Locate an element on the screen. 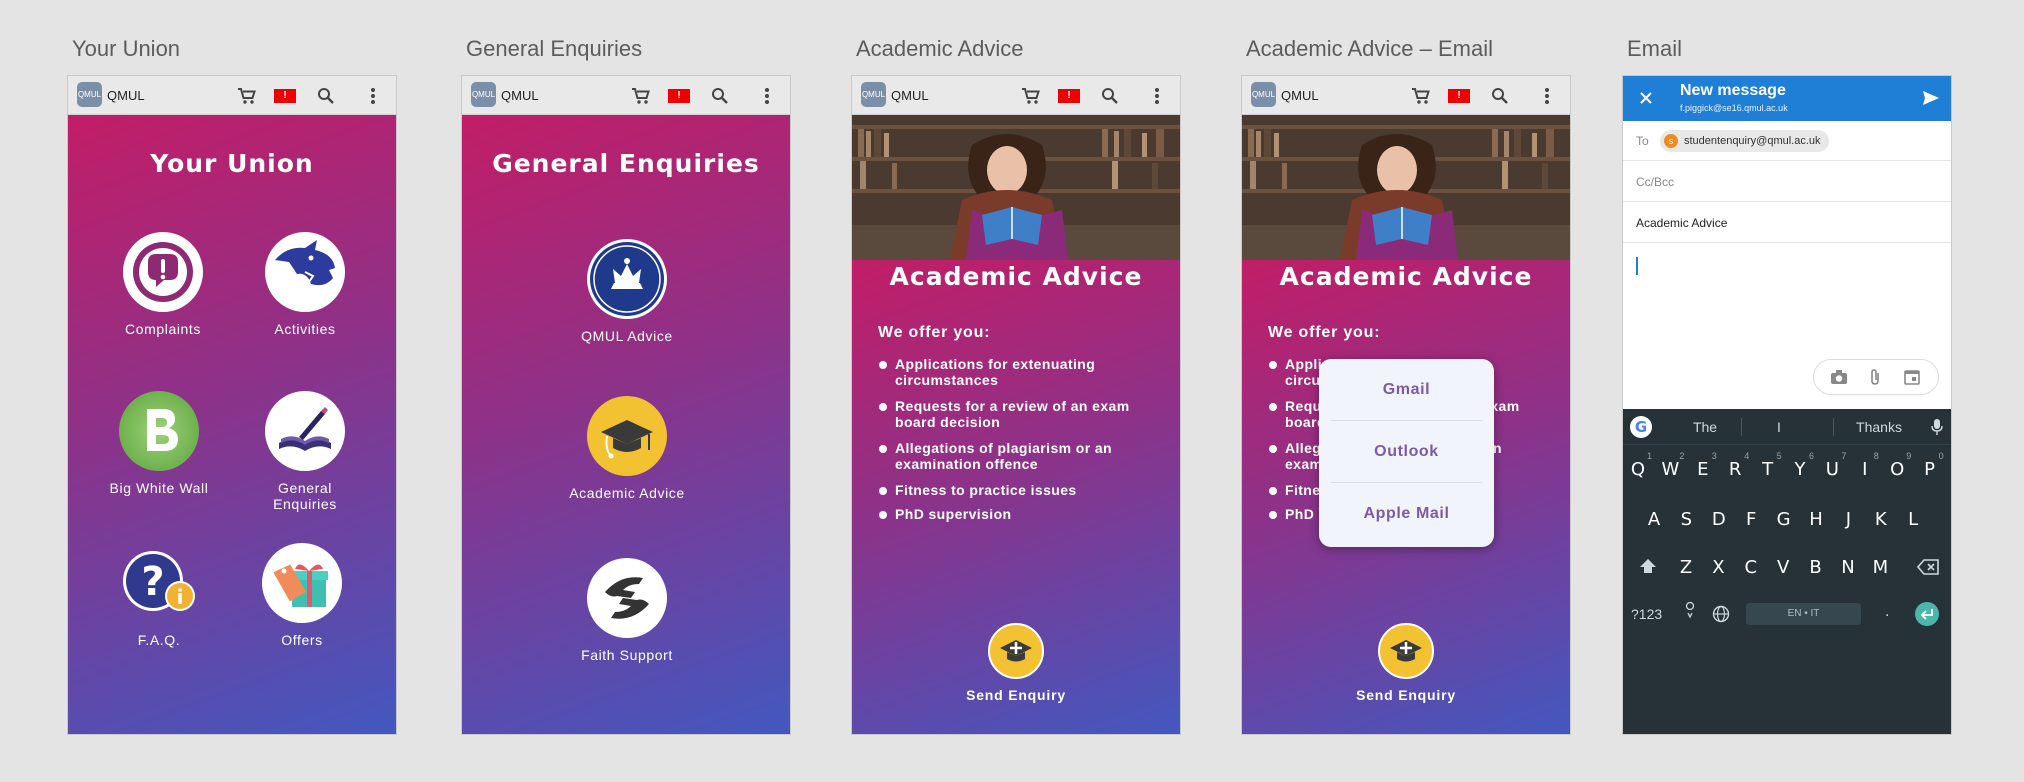  key-a: A is located at coordinates (1654, 519).